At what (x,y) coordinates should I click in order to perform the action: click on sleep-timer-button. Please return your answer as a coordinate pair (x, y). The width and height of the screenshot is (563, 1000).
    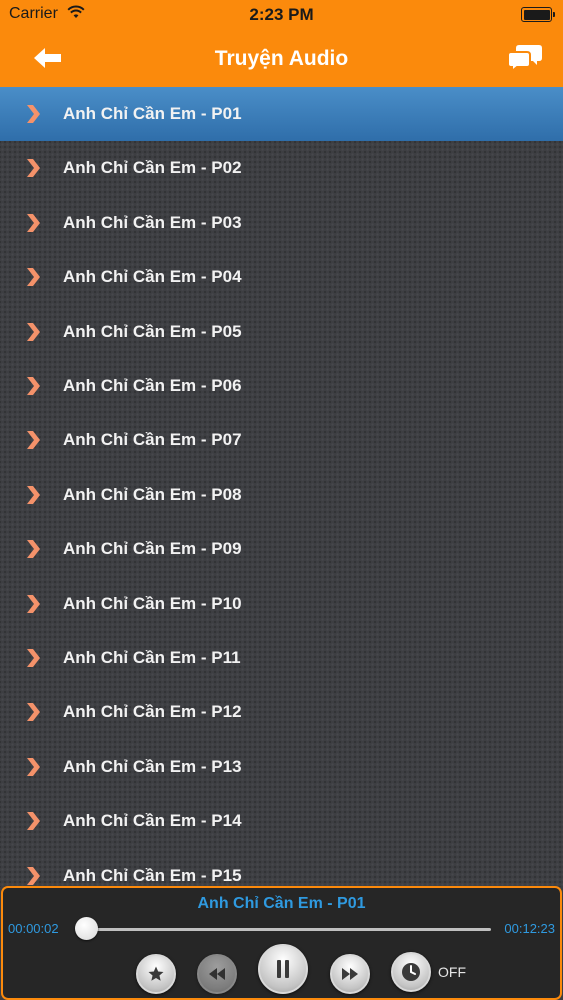
    Looking at the image, I should click on (411, 972).